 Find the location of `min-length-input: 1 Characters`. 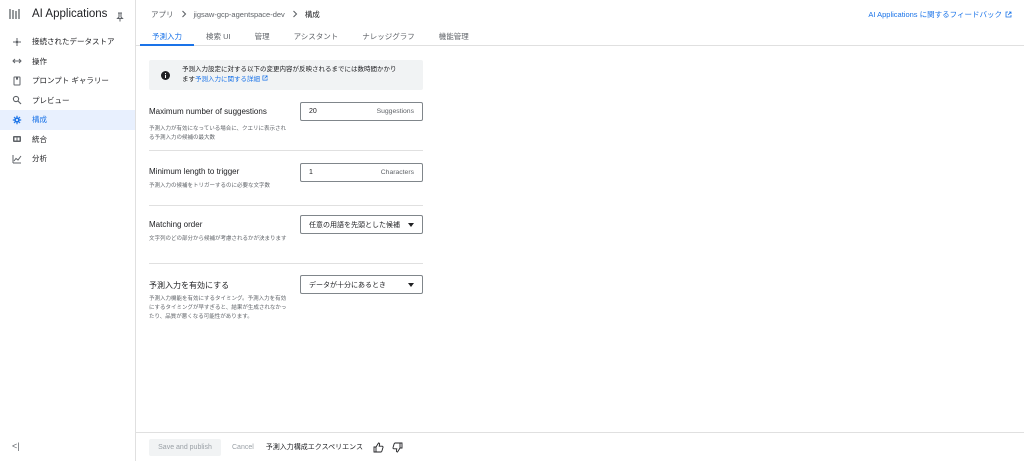

min-length-input: 1 Characters is located at coordinates (361, 172).